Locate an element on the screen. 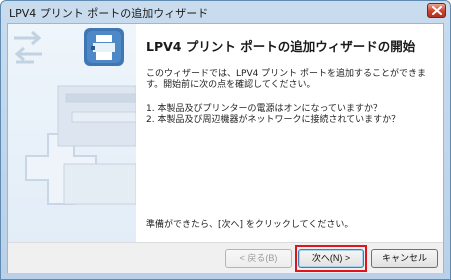 This screenshot has width=451, height=280. printer-device-icon is located at coordinates (96, 145).